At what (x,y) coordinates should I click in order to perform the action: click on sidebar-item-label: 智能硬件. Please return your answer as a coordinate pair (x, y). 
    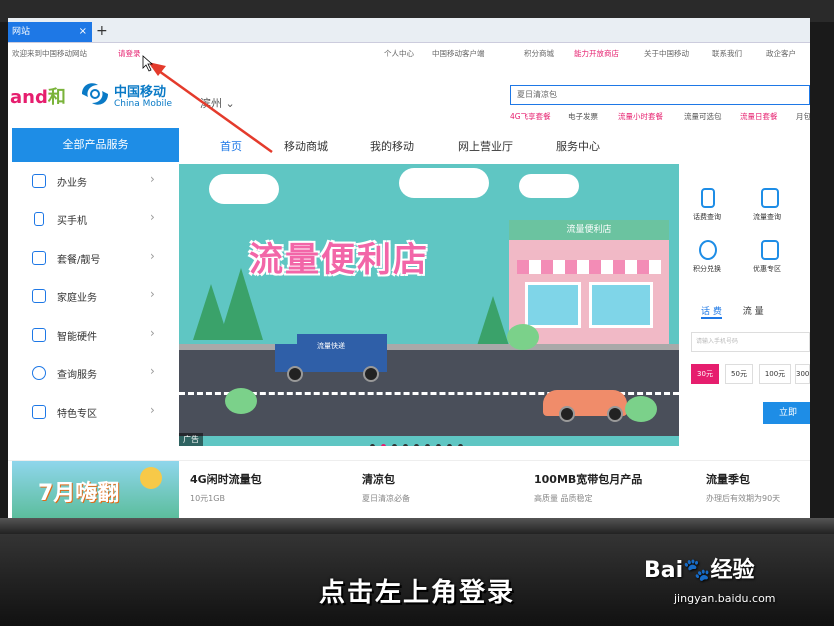
    Looking at the image, I should click on (77, 337).